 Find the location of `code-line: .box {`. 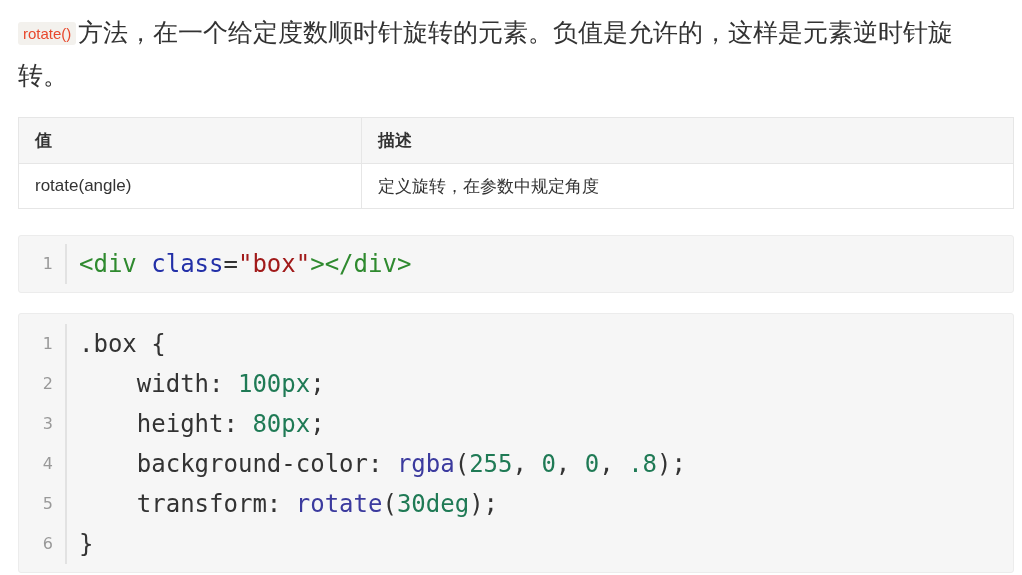

code-line: .box { is located at coordinates (122, 344).